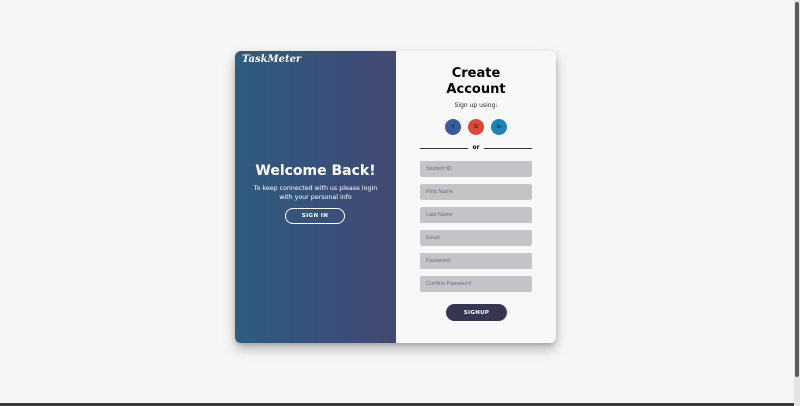 The image size is (800, 406). What do you see at coordinates (476, 238) in the screenshot?
I see `email-field` at bounding box center [476, 238].